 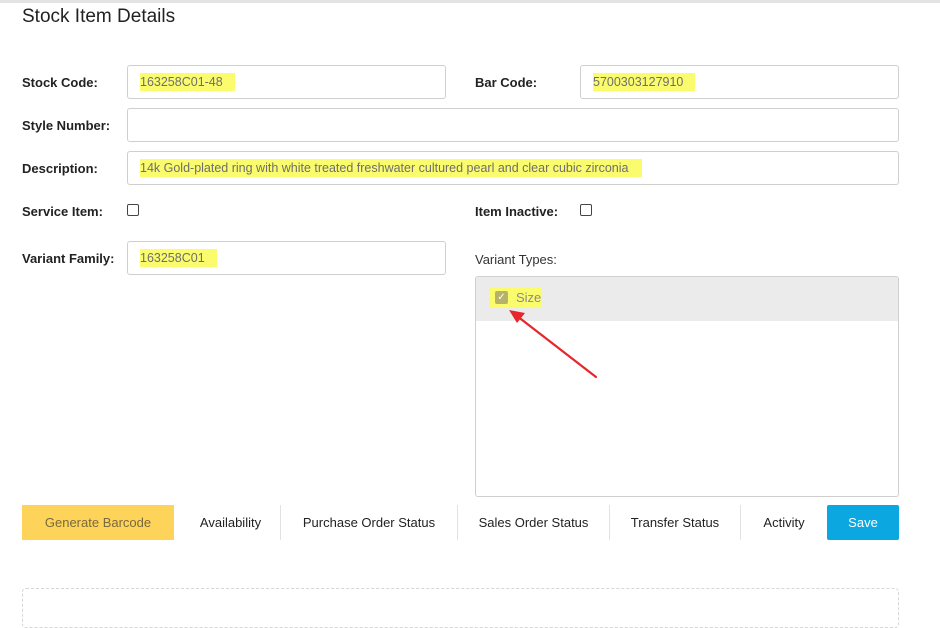 I want to click on style-number-label: Style Number:, so click(x=66, y=125).